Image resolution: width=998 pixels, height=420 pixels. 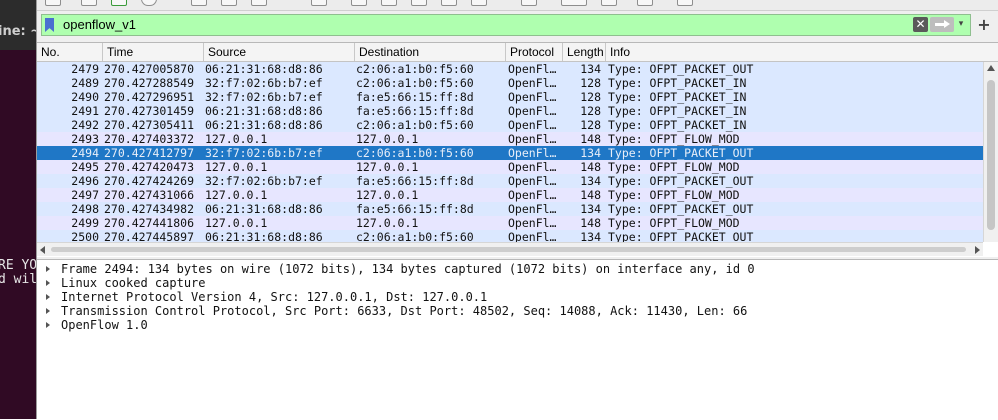 I want to click on column-header-length: Length, so click(x=584, y=52).